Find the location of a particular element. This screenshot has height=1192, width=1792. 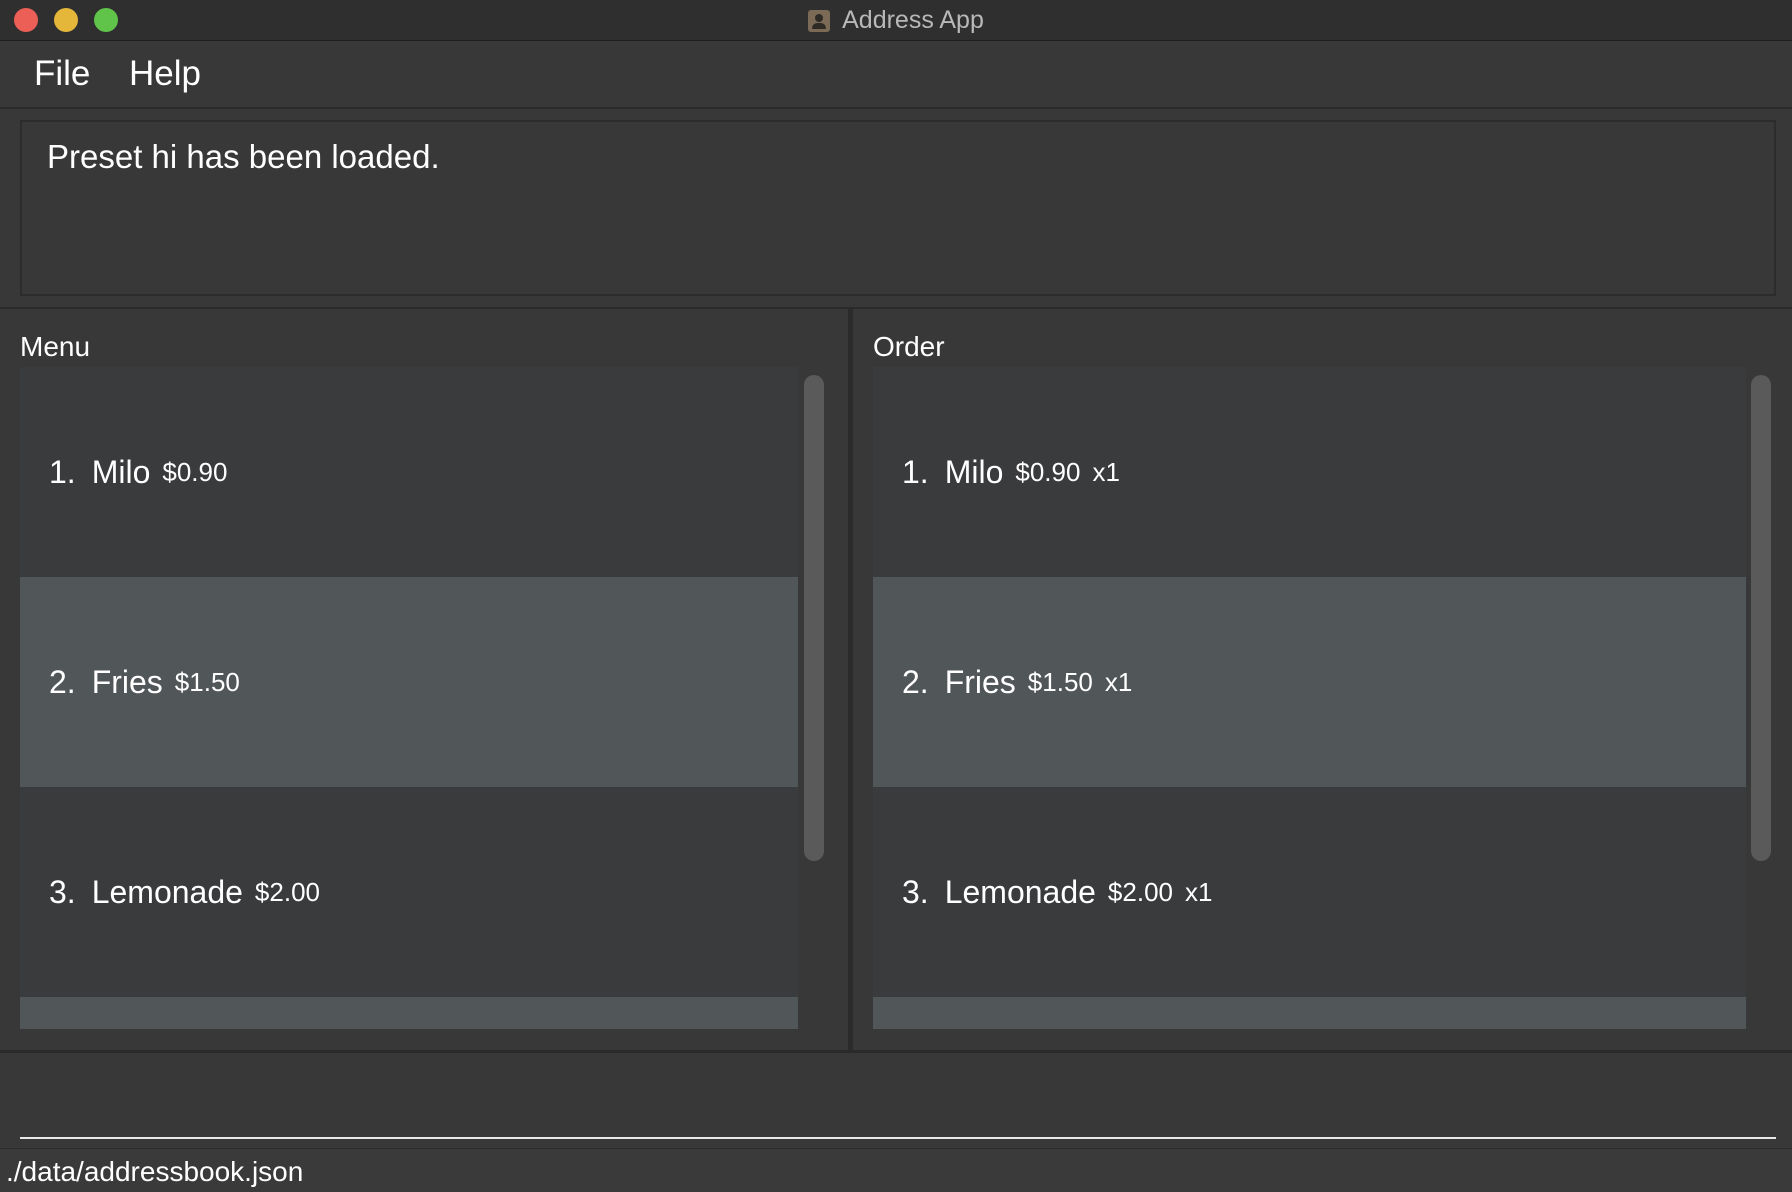

menu-file: File is located at coordinates (62, 74).